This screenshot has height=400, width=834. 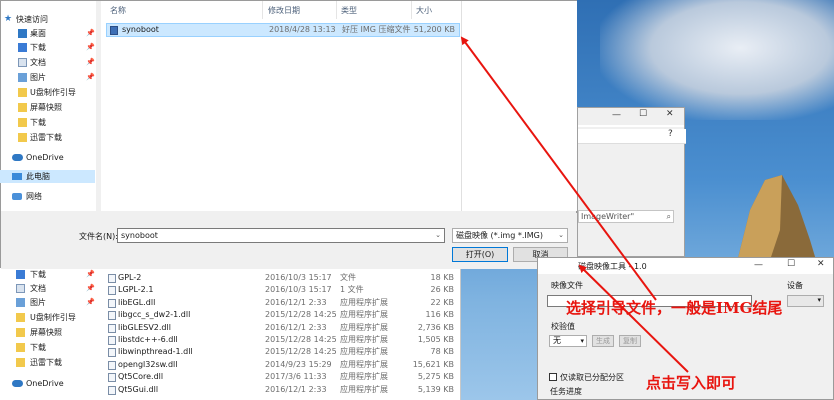 What do you see at coordinates (691, 383) in the screenshot?
I see `annotation-click-write: 点击写入即可` at bounding box center [691, 383].